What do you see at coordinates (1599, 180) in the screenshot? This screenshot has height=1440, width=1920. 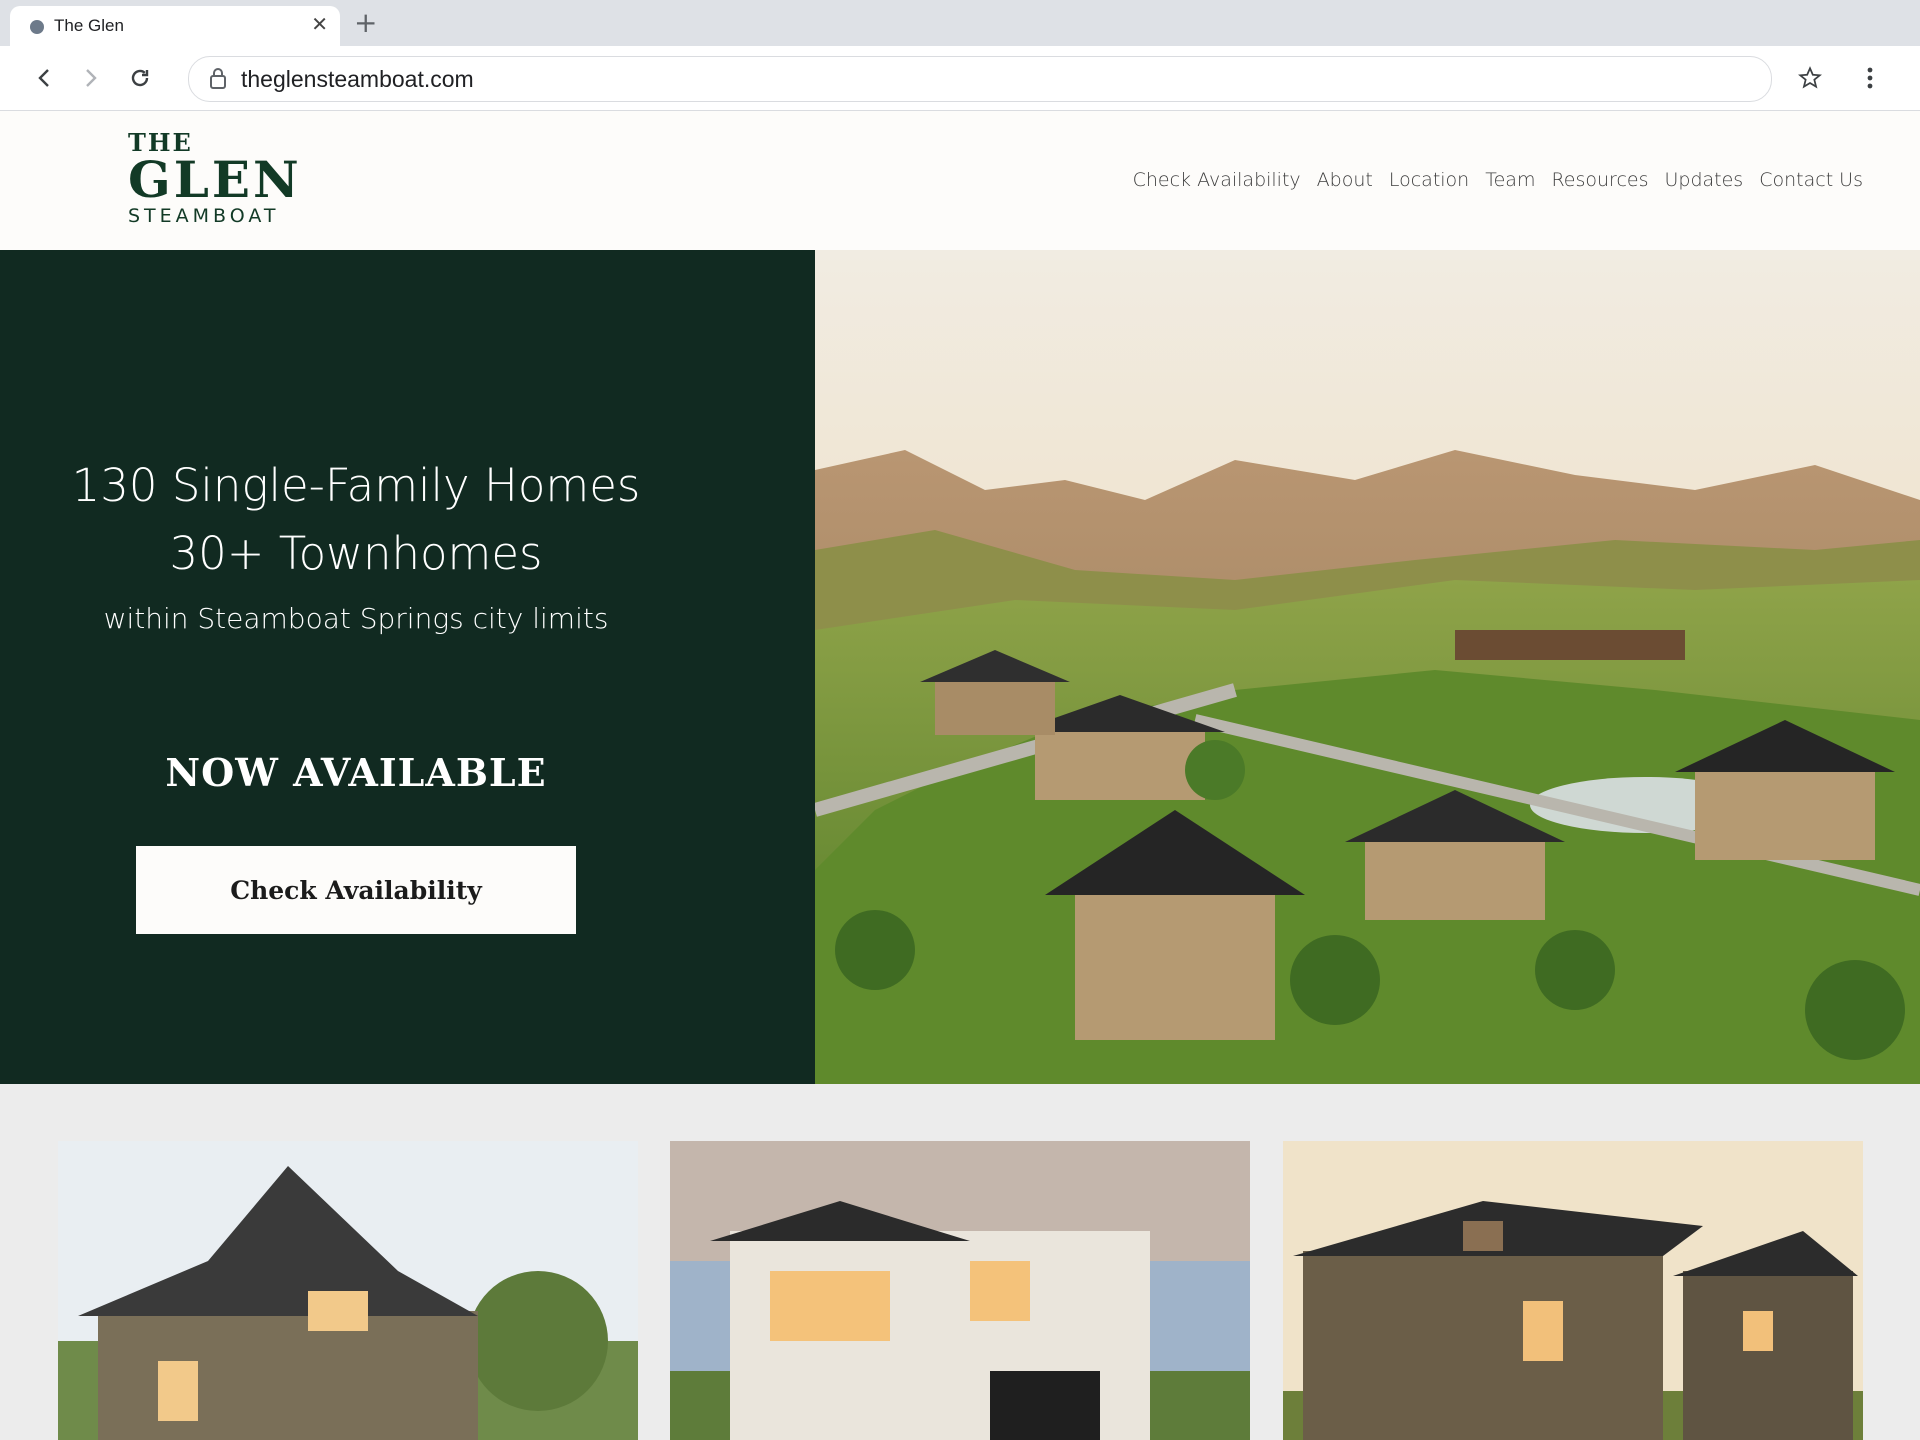 I see `nav-resources: Resources` at bounding box center [1599, 180].